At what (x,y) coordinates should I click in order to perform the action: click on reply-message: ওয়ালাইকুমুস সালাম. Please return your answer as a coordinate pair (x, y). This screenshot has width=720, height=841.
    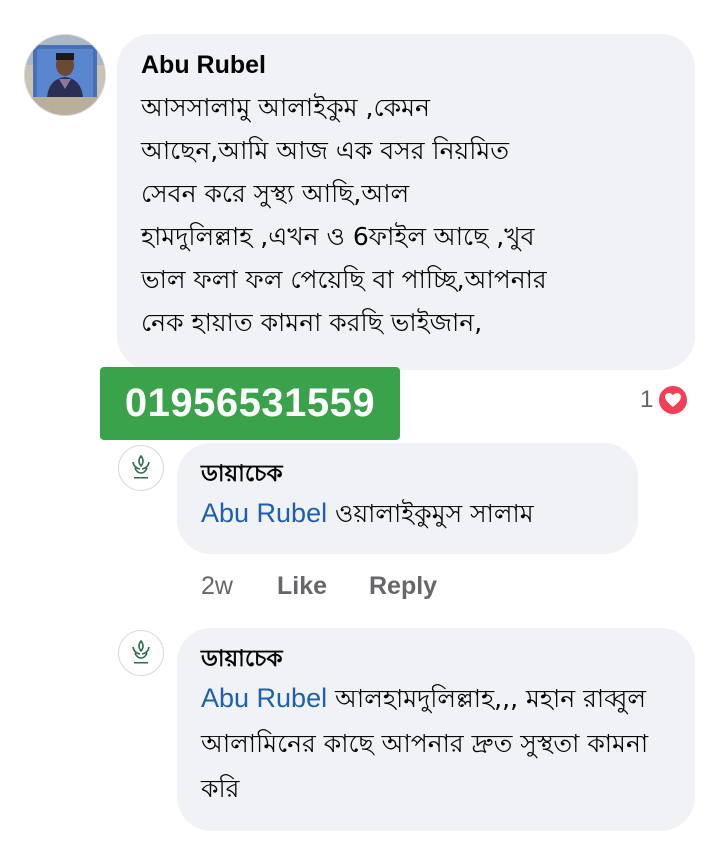
    Looking at the image, I should click on (430, 513).